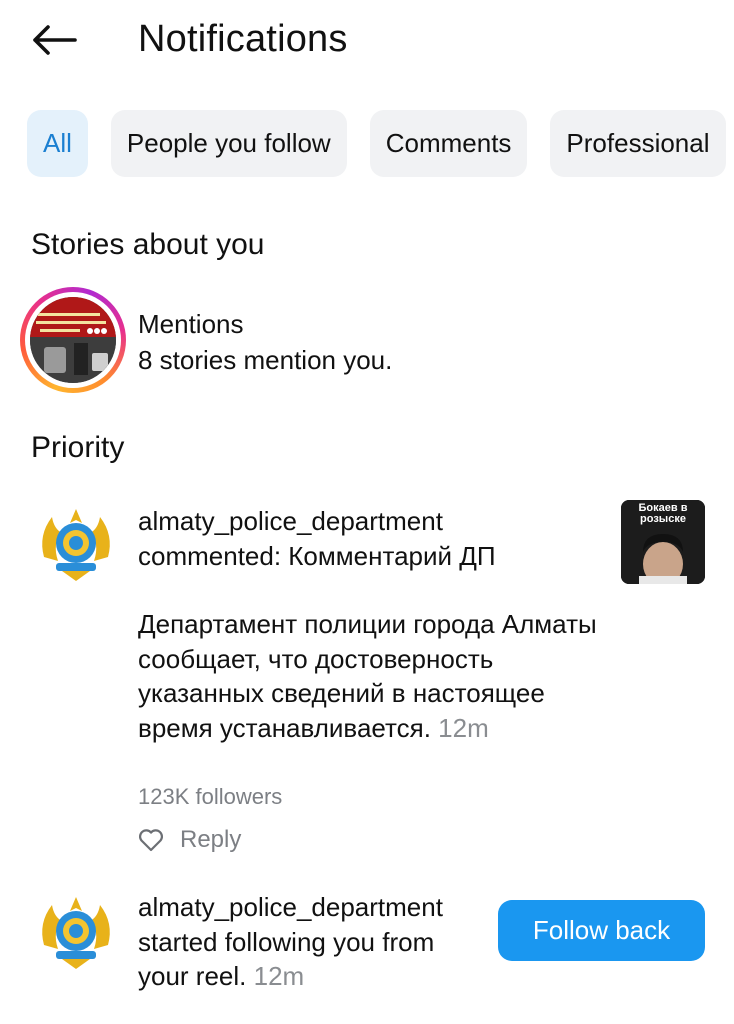  I want to click on page-title: Notifications, so click(243, 39).